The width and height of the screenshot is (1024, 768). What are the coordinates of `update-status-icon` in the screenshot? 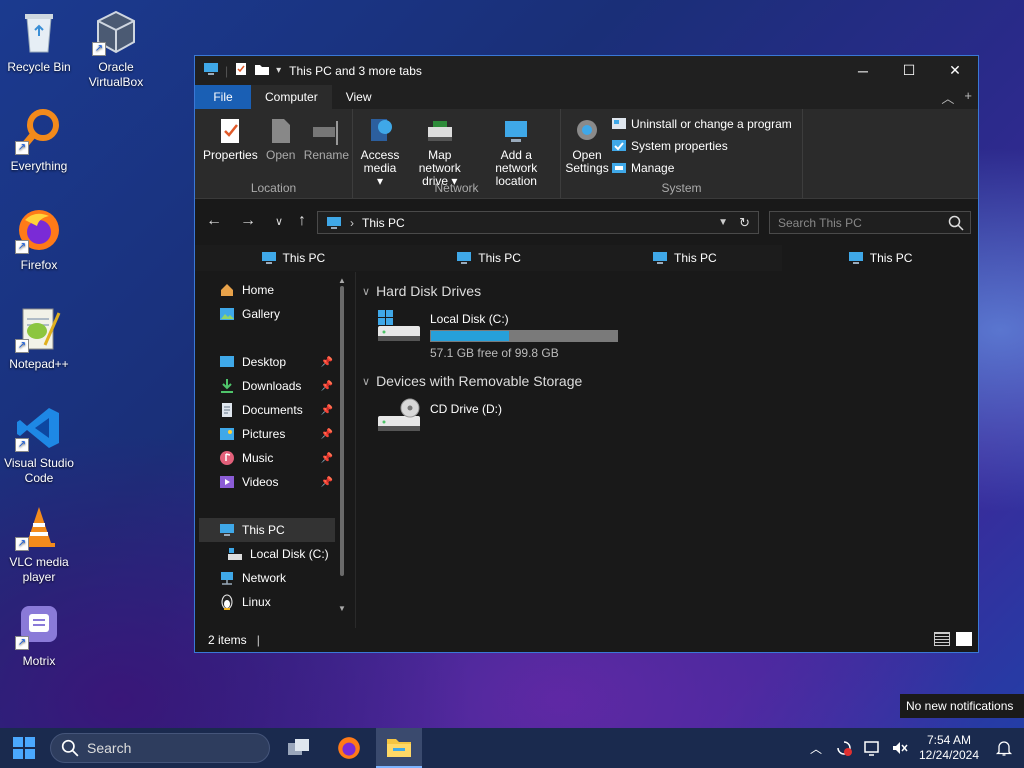 It's located at (844, 748).